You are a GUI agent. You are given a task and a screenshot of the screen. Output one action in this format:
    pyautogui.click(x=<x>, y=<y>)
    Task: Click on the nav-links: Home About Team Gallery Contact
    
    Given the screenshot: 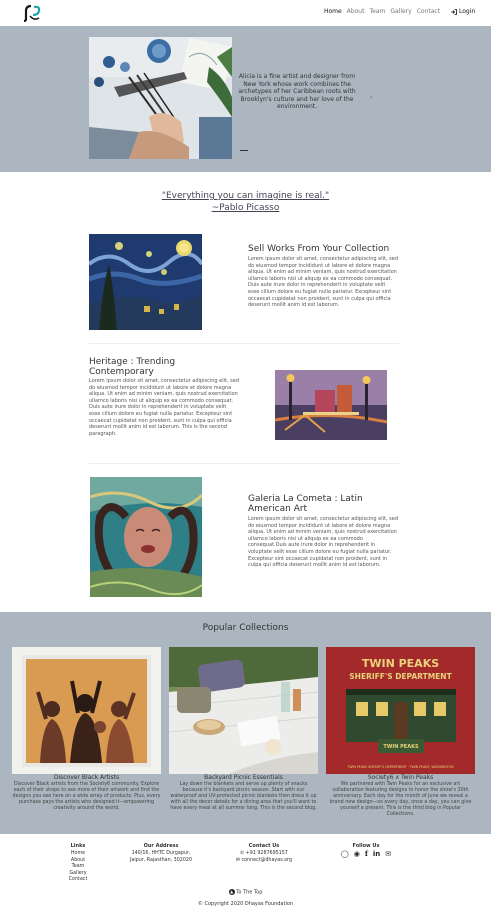 What is the action you would take?
    pyautogui.click(x=382, y=11)
    